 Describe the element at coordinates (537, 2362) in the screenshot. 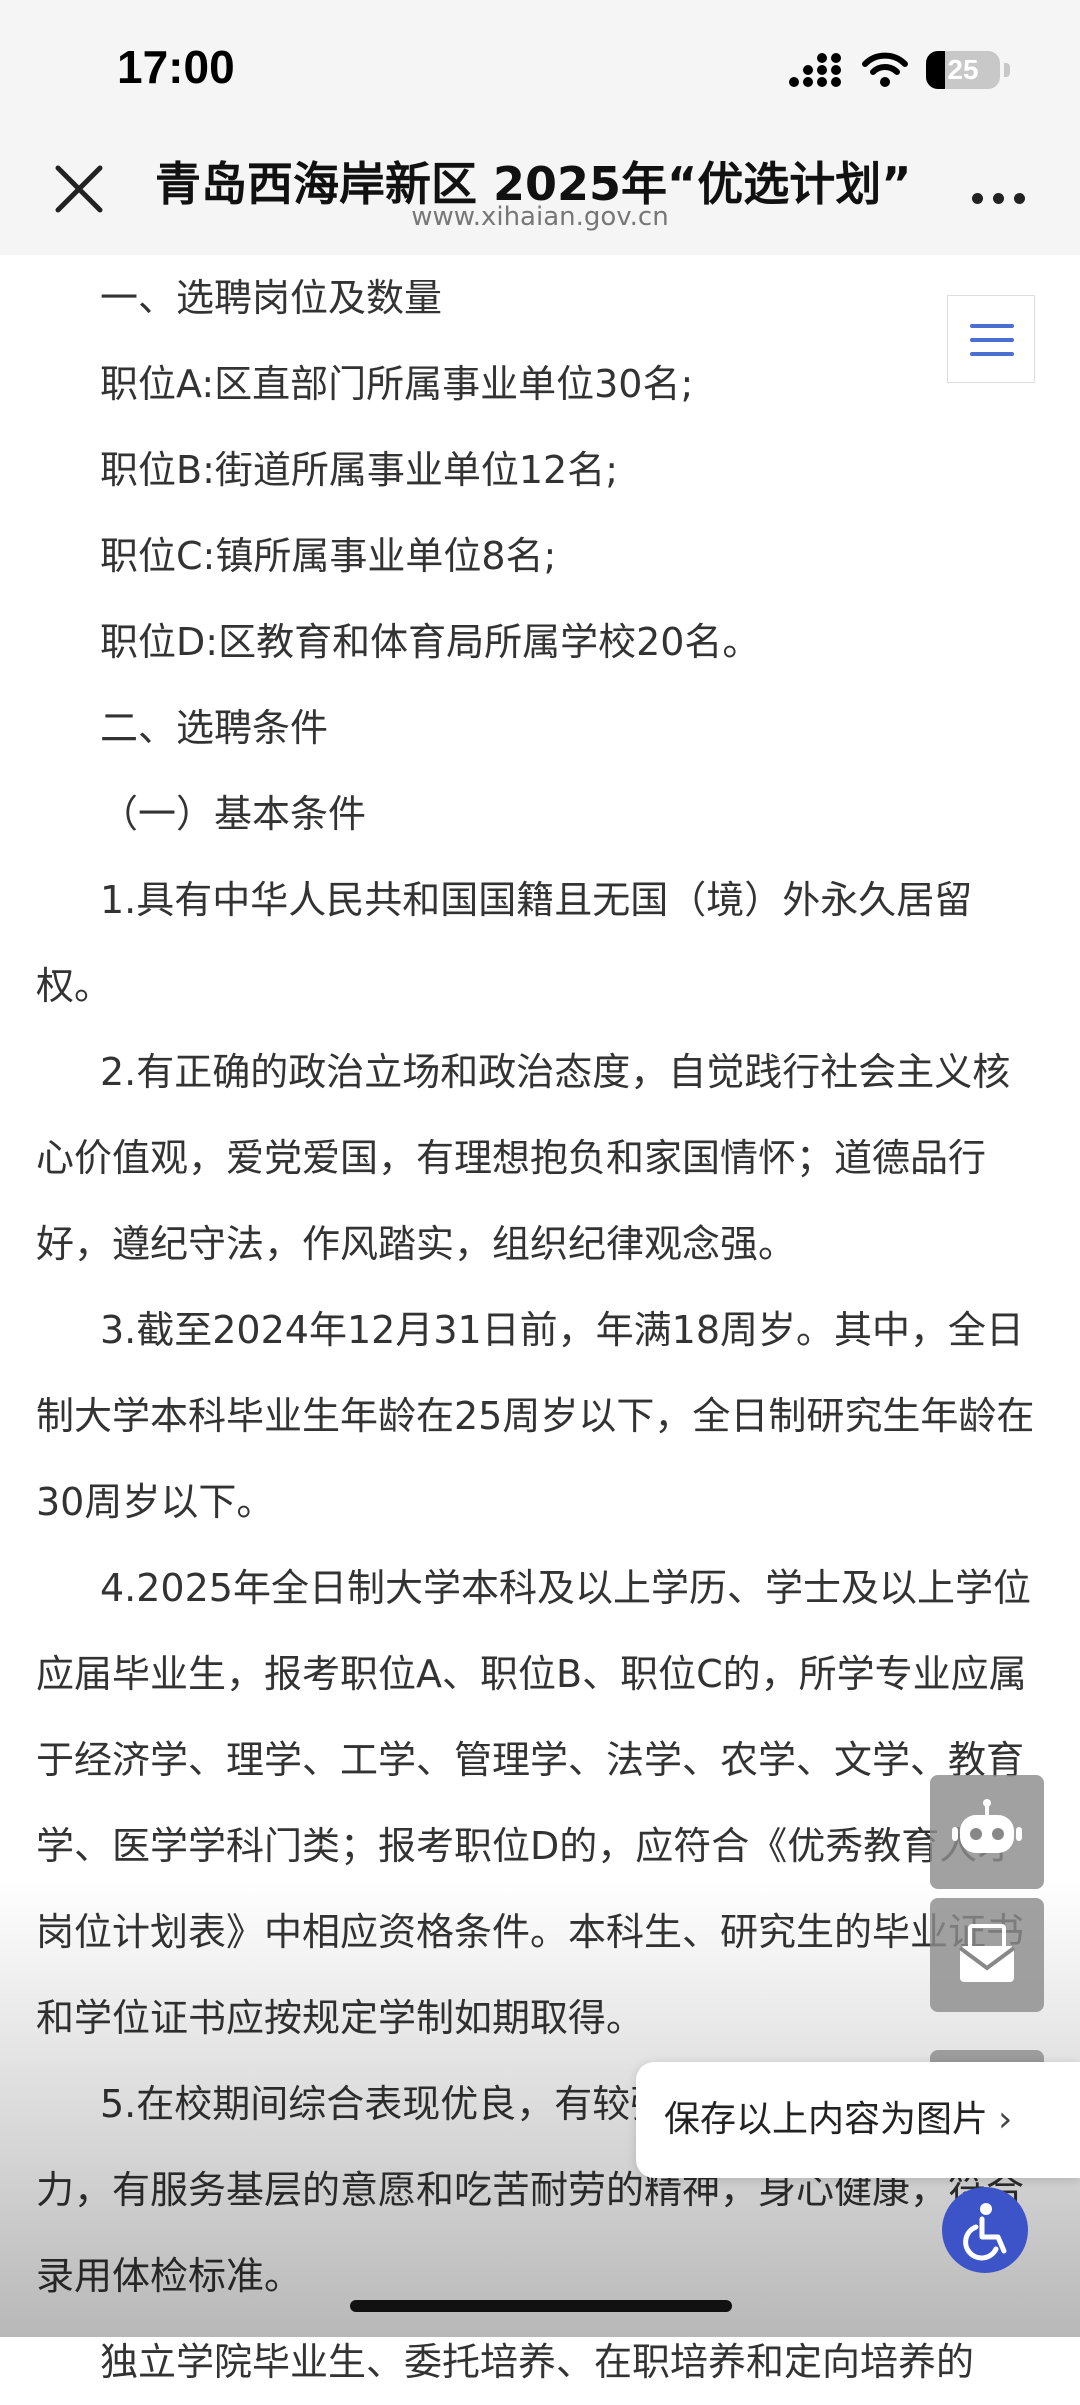

I see `article-paragraph: 独立学院毕业生、委托培养、在职培养和定向培养的` at that location.